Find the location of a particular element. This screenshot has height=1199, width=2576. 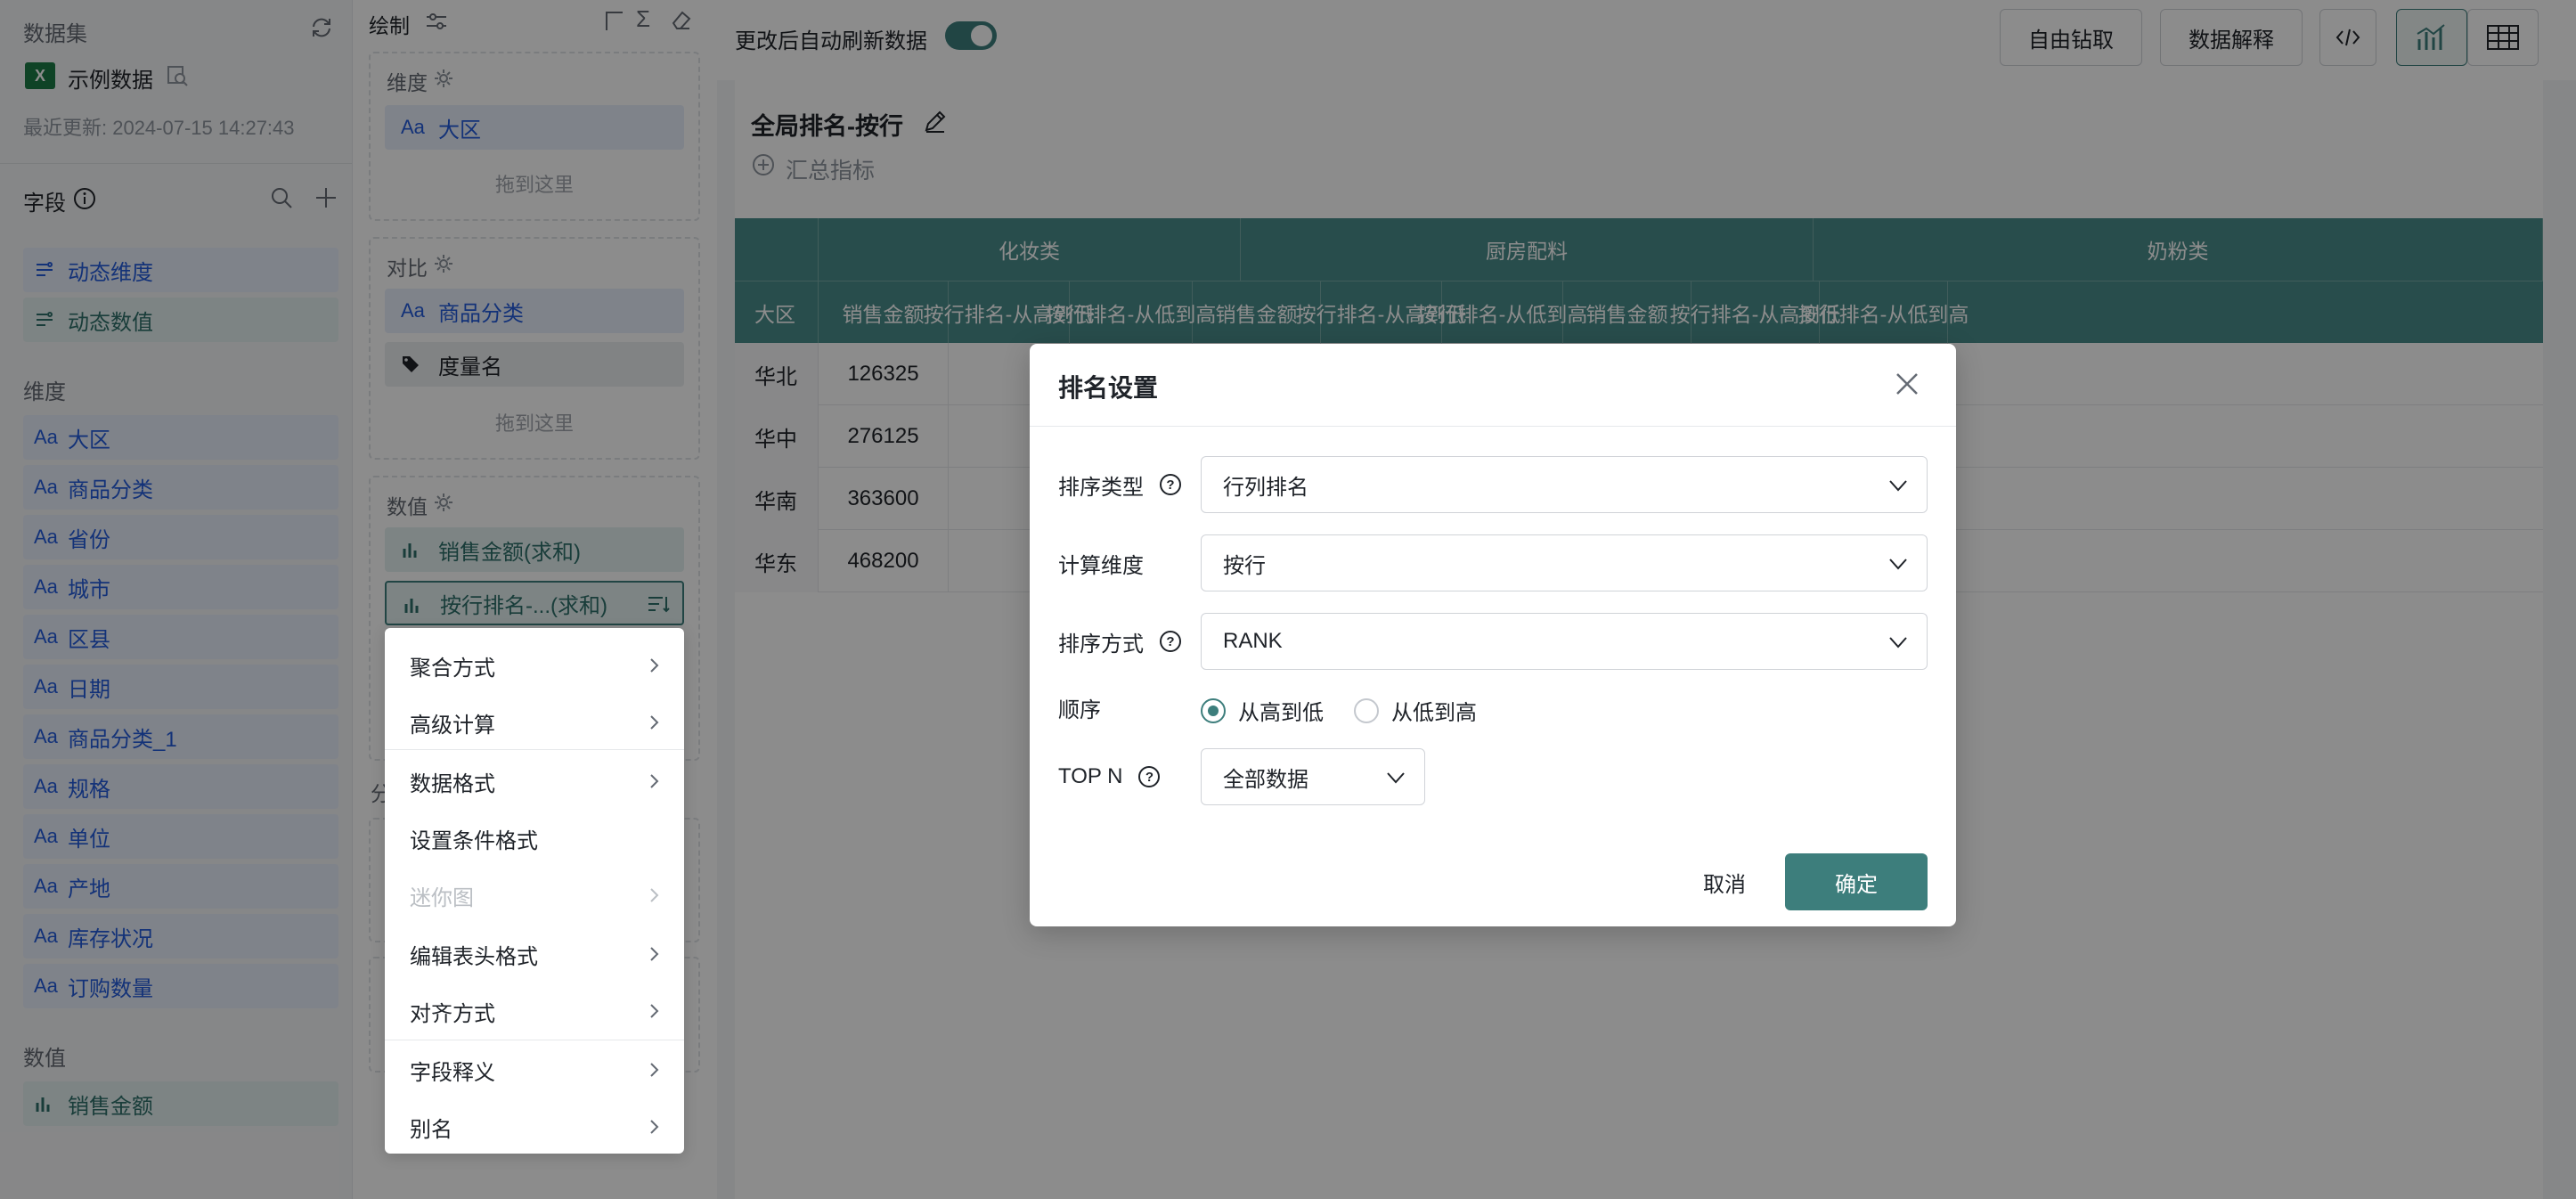

confirm-button: 确定 is located at coordinates (1856, 882).